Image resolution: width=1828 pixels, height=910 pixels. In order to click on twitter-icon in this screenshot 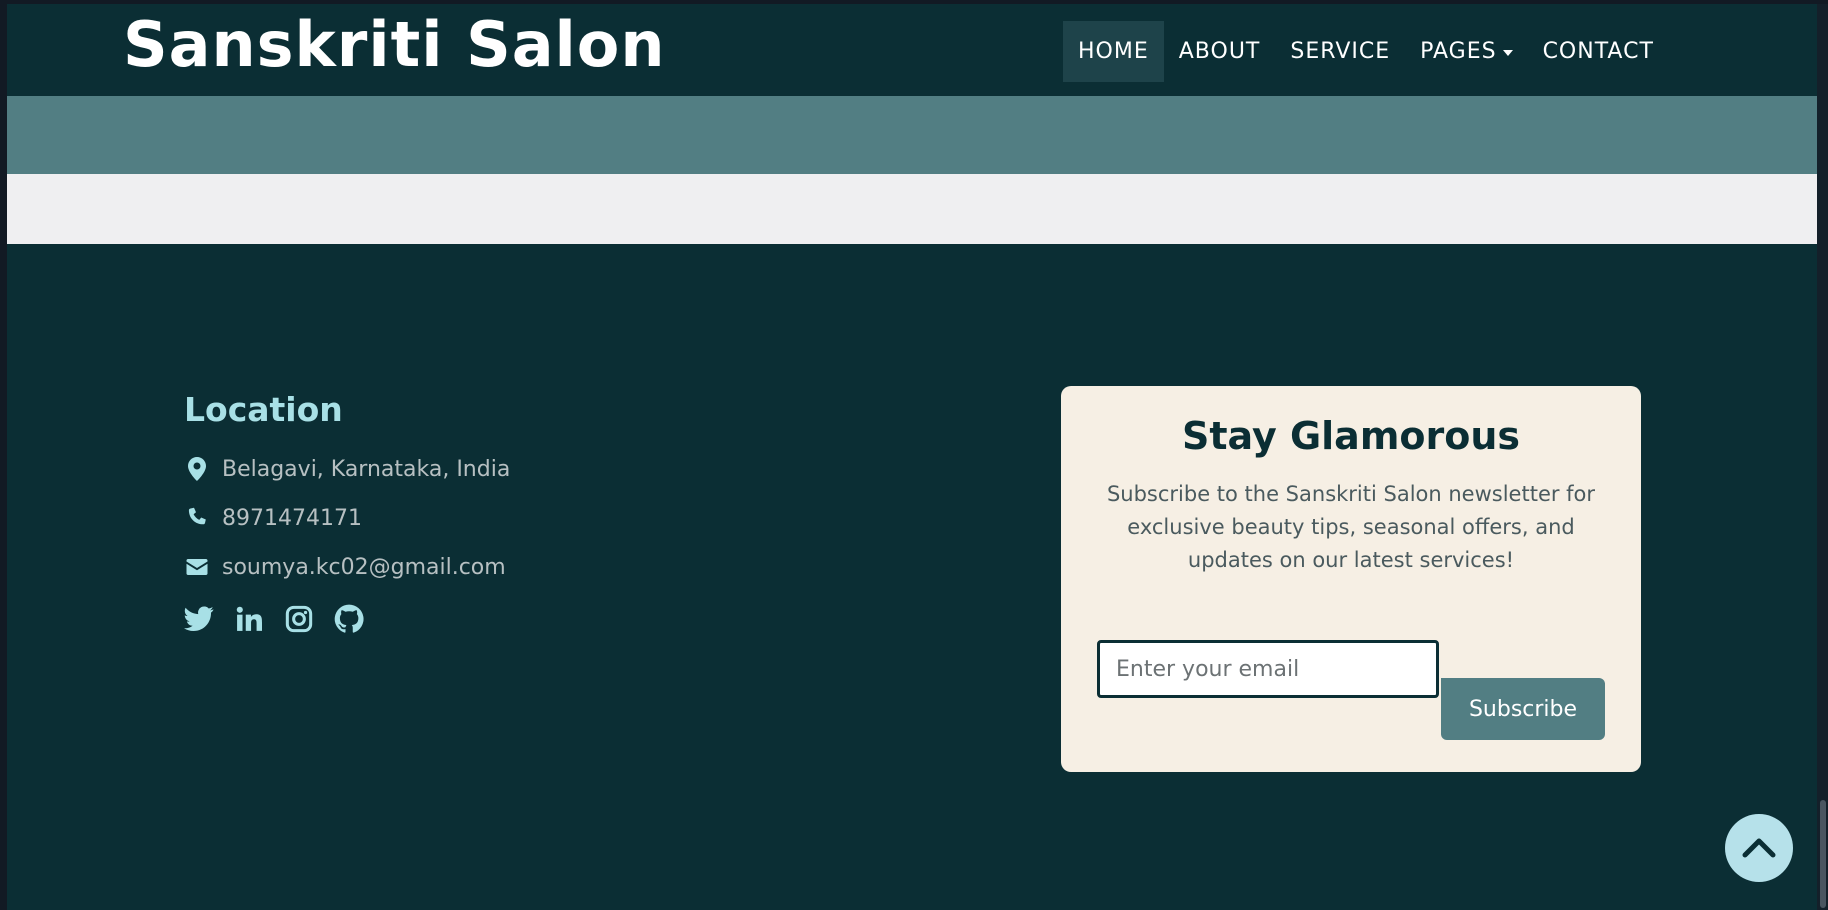, I will do `click(199, 619)`.